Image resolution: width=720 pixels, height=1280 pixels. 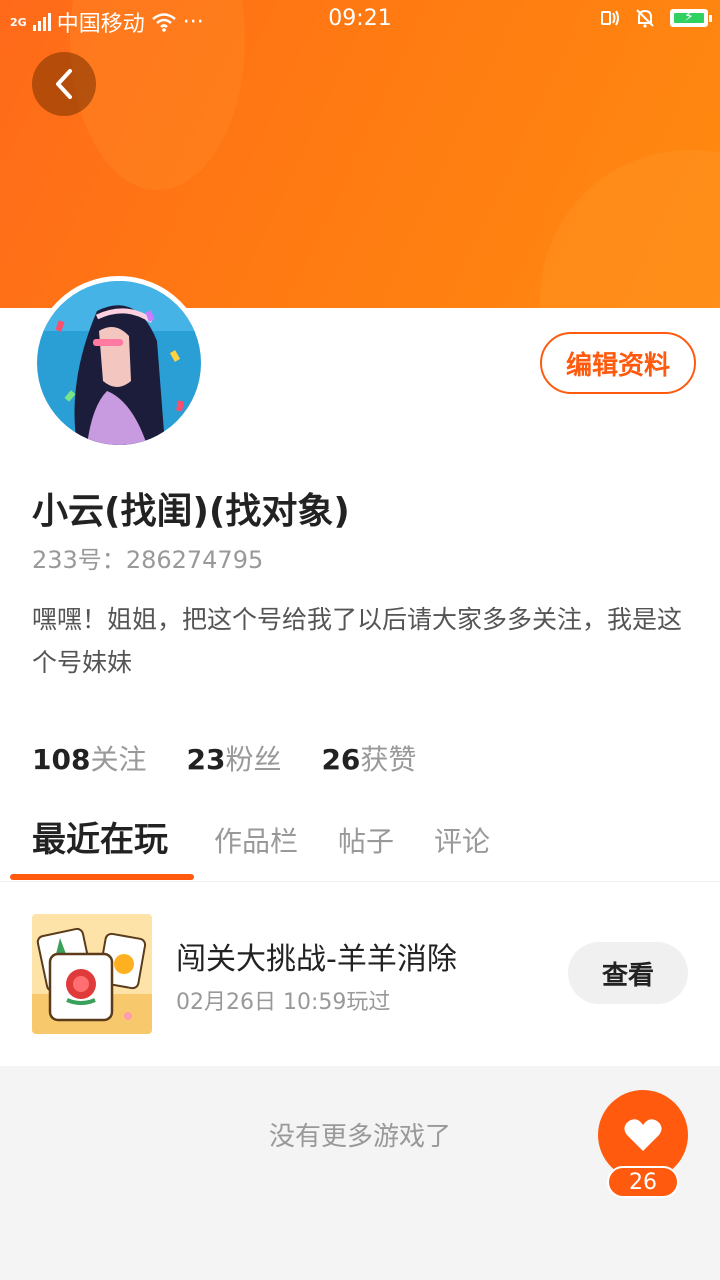 I want to click on back-button, so click(x=64, y=84).